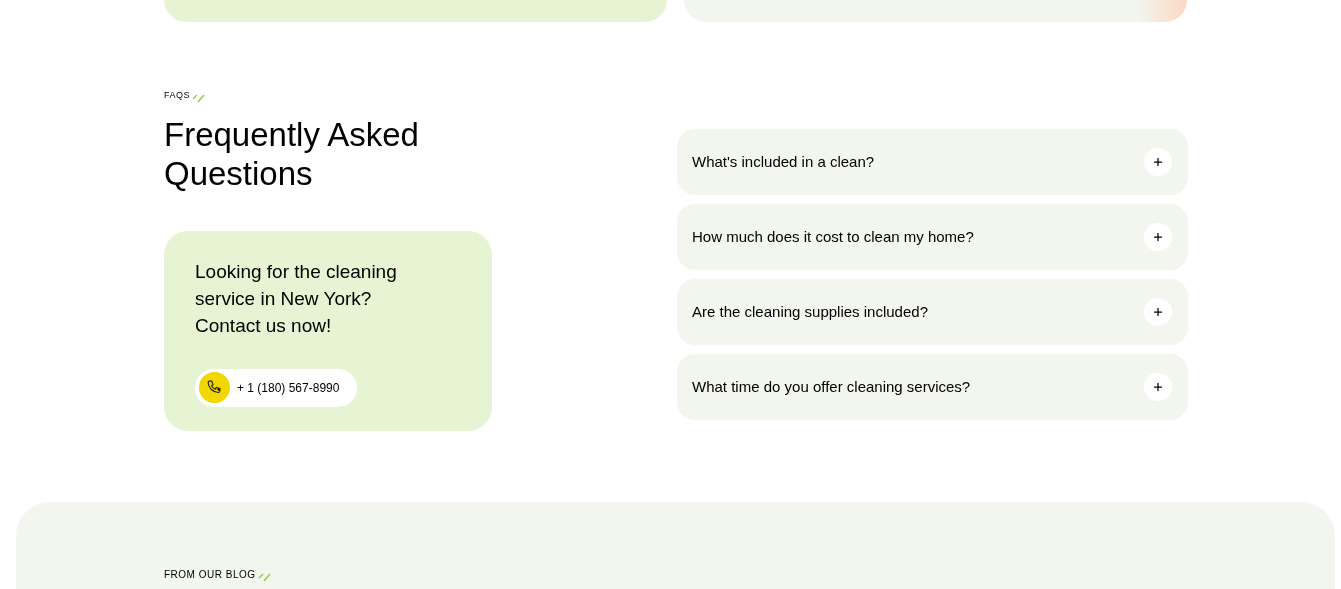  I want to click on phone-link: + 1 (180) 567-8990, so click(276, 387).